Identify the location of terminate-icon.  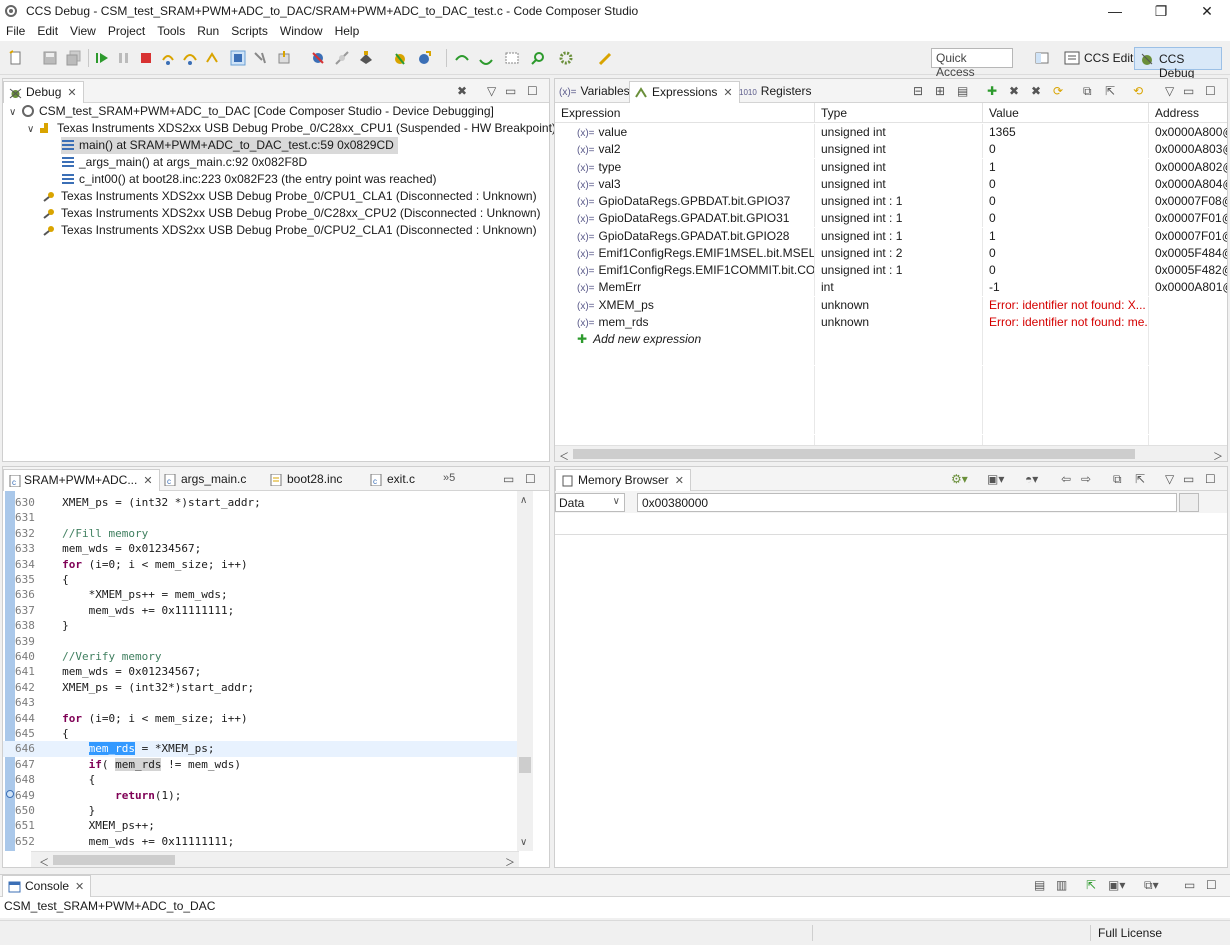
(146, 58).